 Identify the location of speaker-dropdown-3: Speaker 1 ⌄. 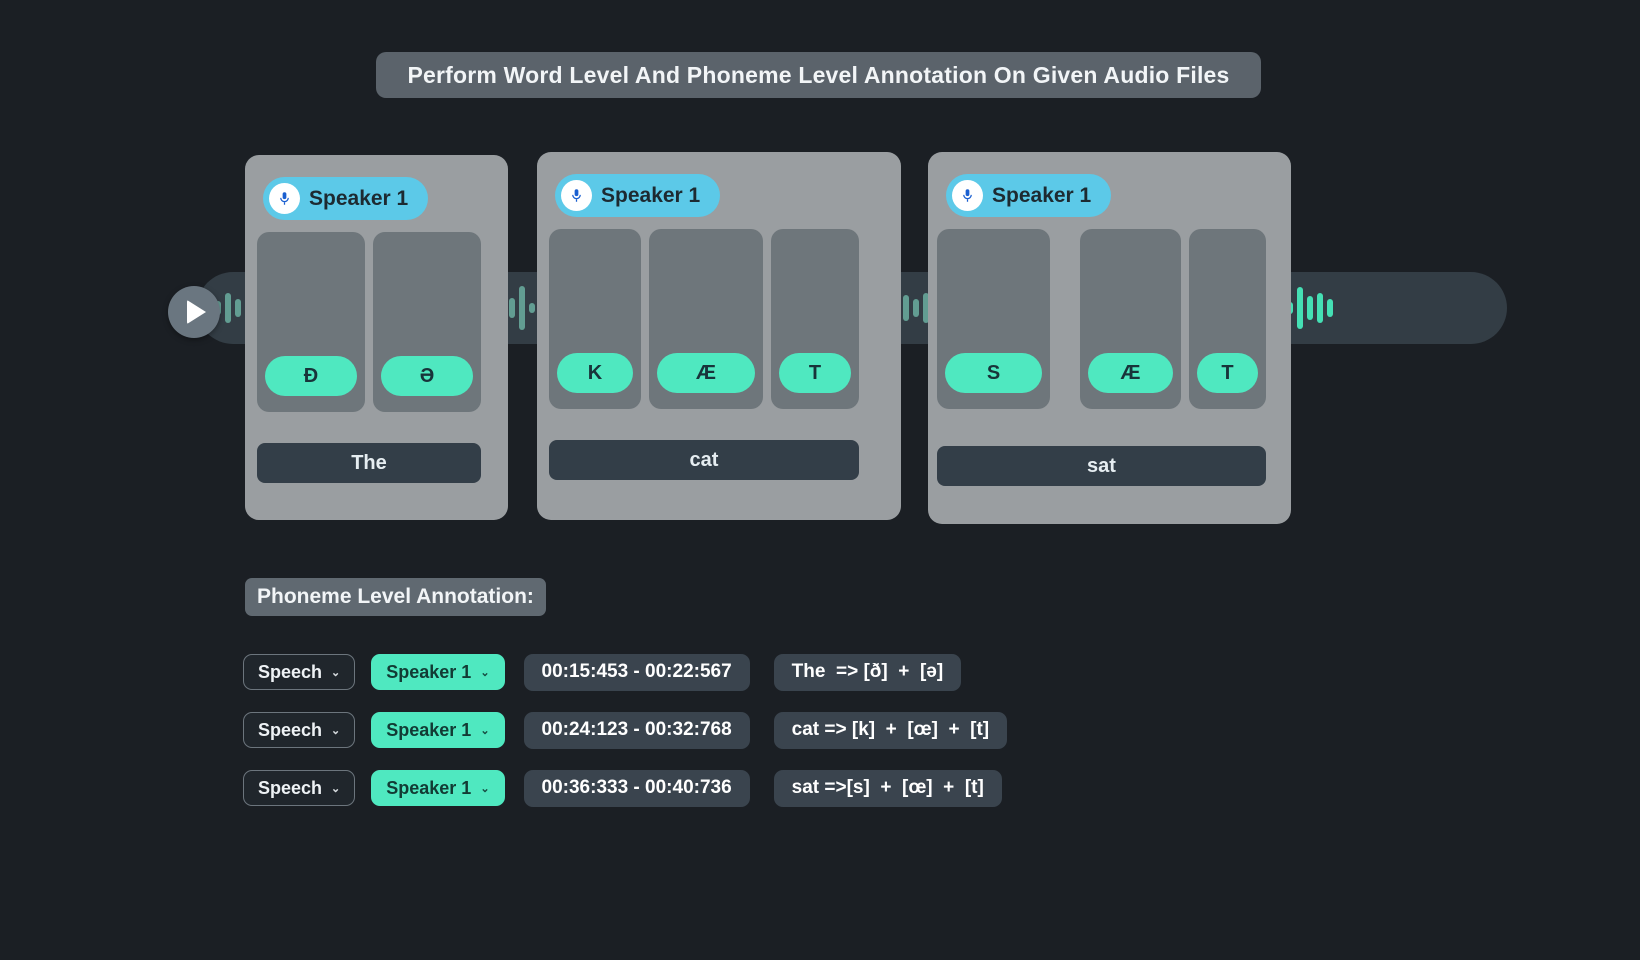
(438, 788).